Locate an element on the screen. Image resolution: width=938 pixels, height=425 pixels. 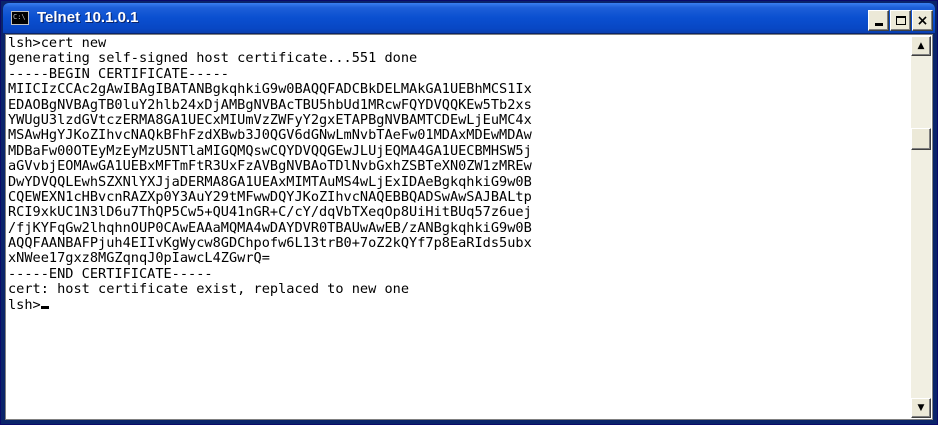
terminal-line: -----BEGIN CERTIFICATE----- is located at coordinates (118, 73).